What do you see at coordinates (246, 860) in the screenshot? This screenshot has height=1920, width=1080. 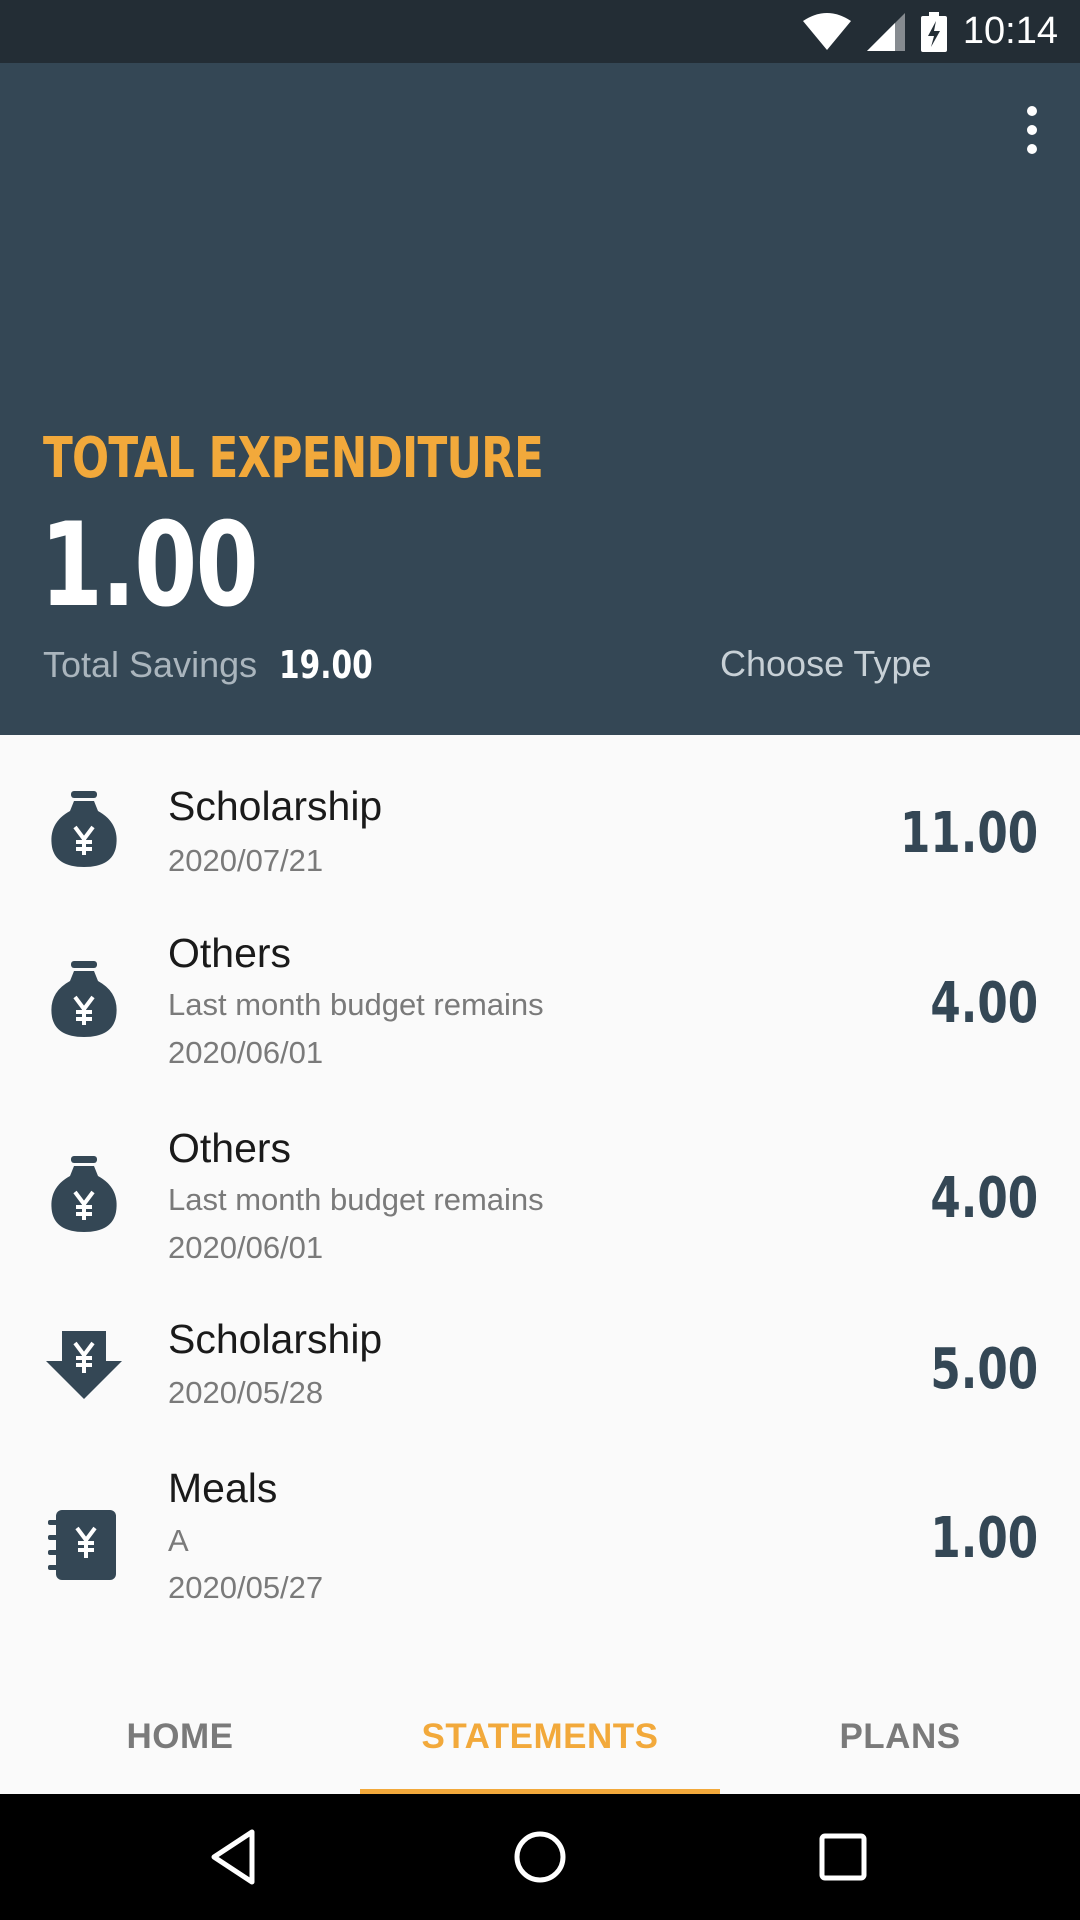 I see `transaction-date: 2020/07/21` at bounding box center [246, 860].